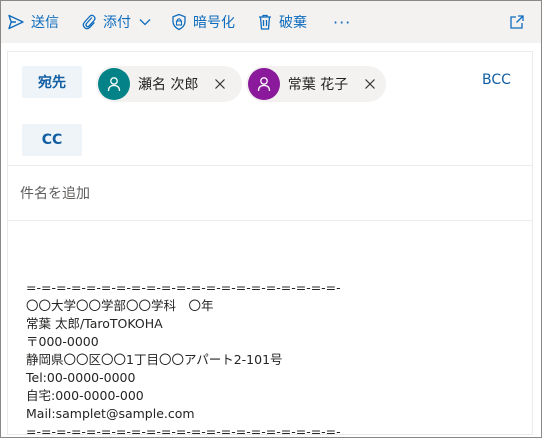 This screenshot has height=438, width=542. I want to click on send-icon, so click(16, 22).